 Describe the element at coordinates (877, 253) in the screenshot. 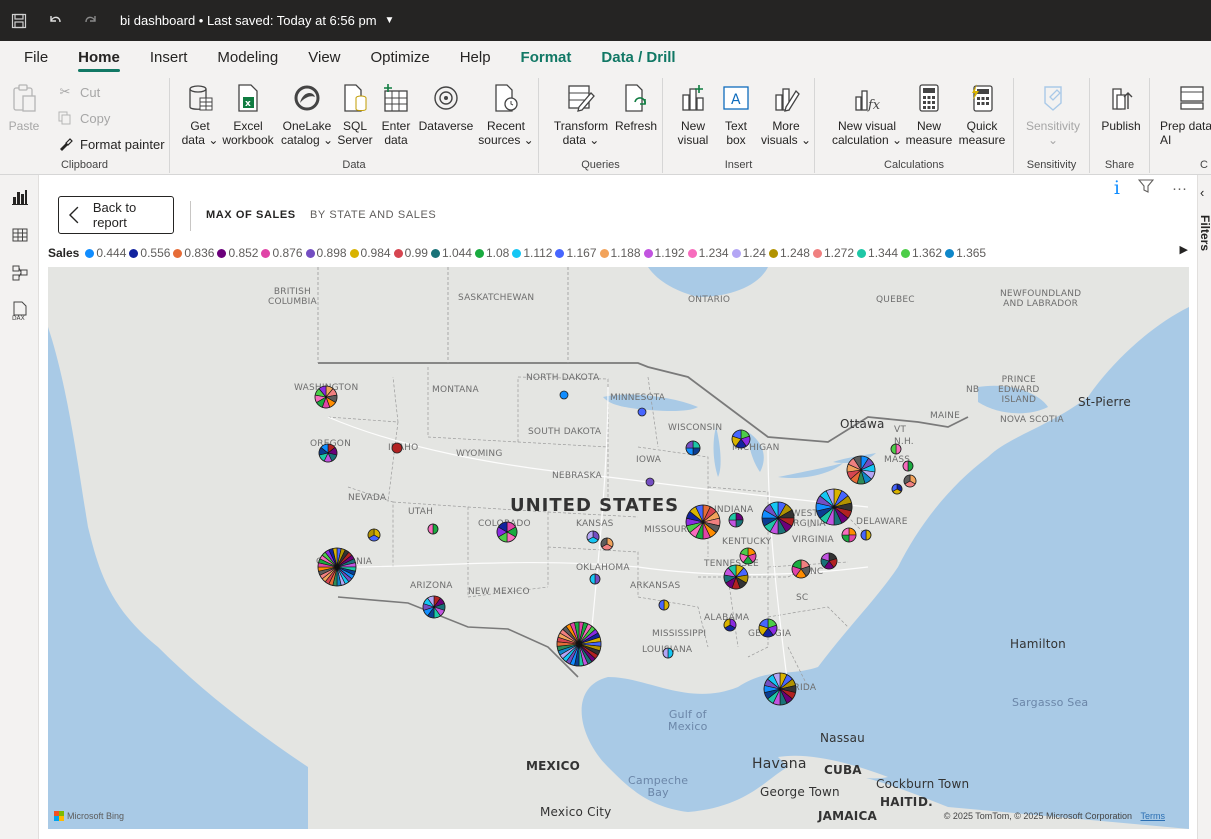

I see `legend-item: 1.344` at that location.